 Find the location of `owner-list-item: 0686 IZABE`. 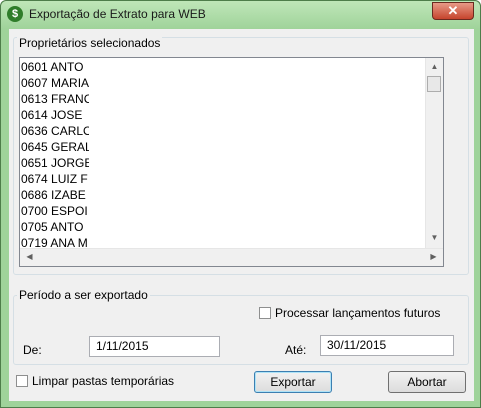

owner-list-item: 0686 IZABE is located at coordinates (55, 195).